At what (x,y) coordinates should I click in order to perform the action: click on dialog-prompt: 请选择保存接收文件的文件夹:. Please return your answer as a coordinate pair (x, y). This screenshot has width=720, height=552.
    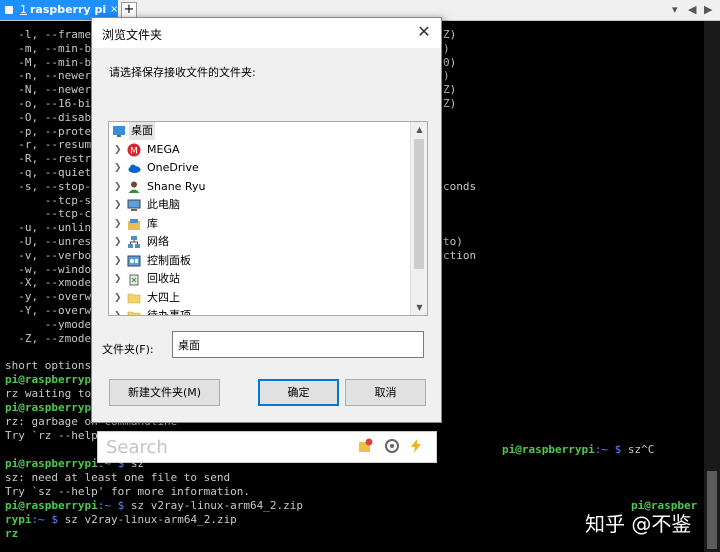
    Looking at the image, I should click on (182, 72).